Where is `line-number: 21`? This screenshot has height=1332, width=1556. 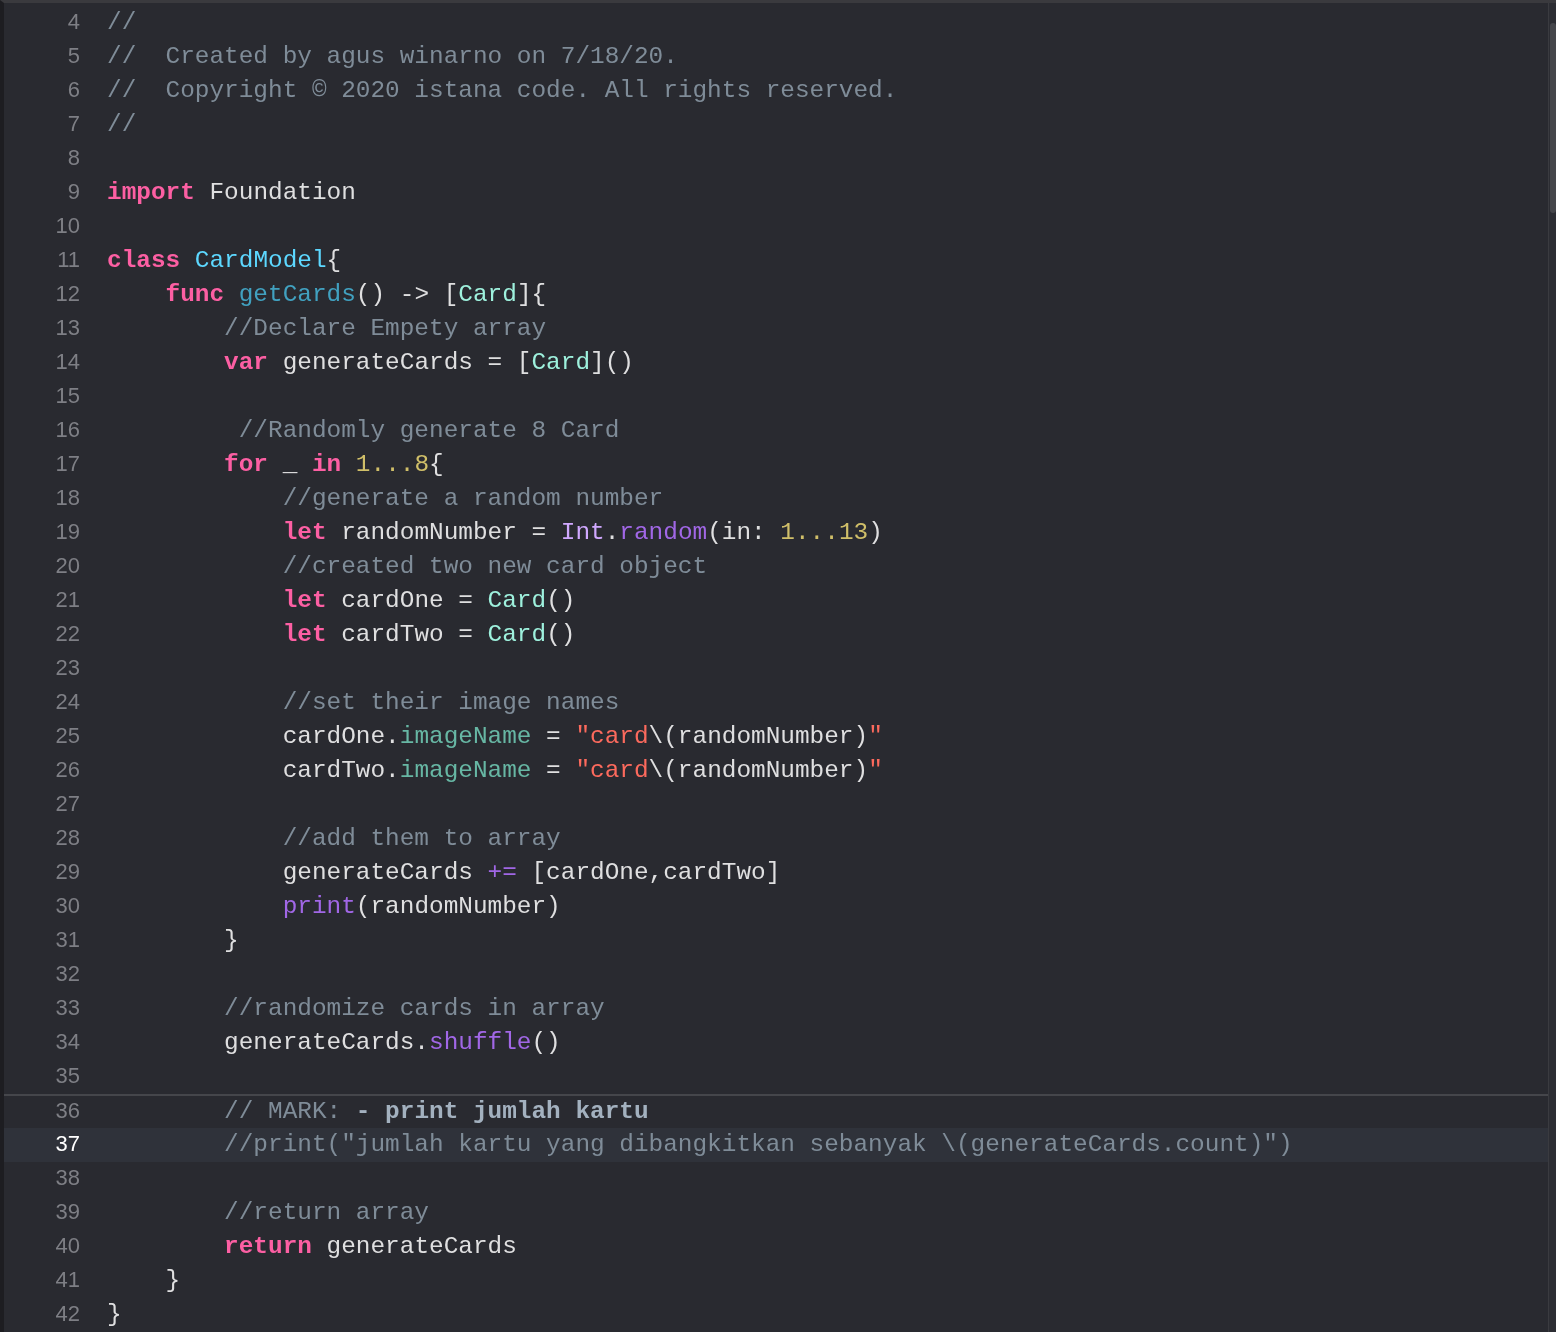
line-number: 21 is located at coordinates (67, 601).